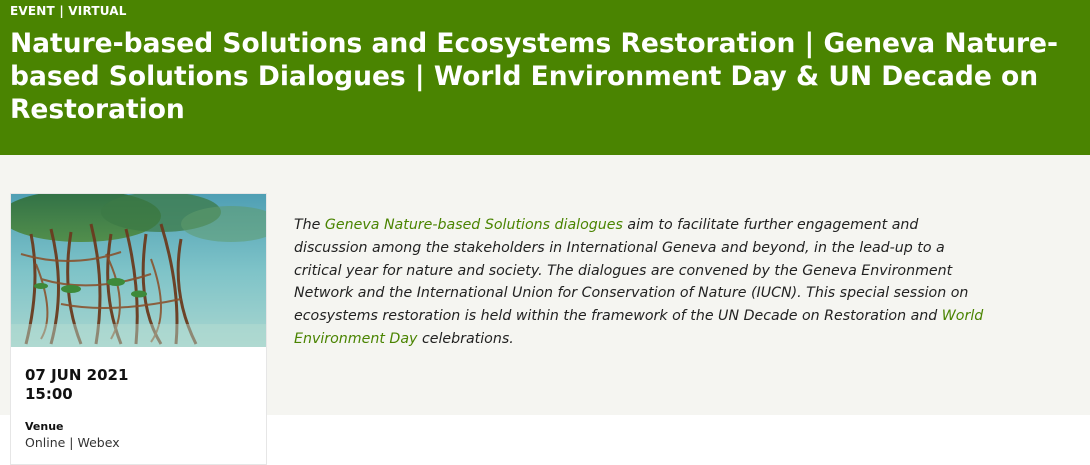 The width and height of the screenshot is (1090, 465). I want to click on event-meta: EVENT | VIRTUAL, so click(545, 11).